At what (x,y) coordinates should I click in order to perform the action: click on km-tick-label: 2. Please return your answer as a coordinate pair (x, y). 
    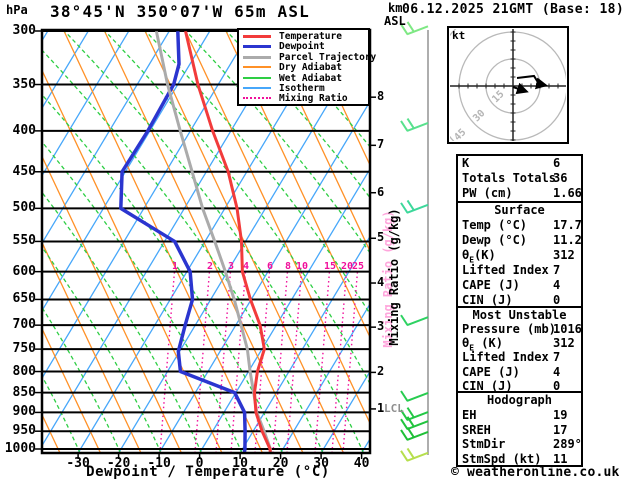
    Looking at the image, I should click on (381, 371).